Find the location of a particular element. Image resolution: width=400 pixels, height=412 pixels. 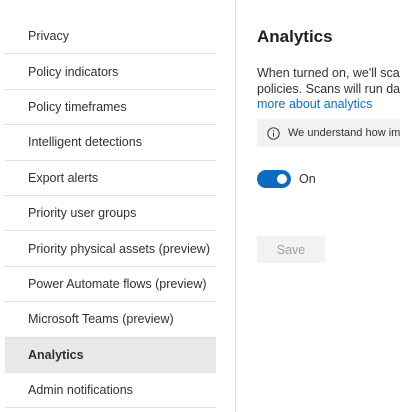

analytics-toggle-row: On is located at coordinates (286, 179).